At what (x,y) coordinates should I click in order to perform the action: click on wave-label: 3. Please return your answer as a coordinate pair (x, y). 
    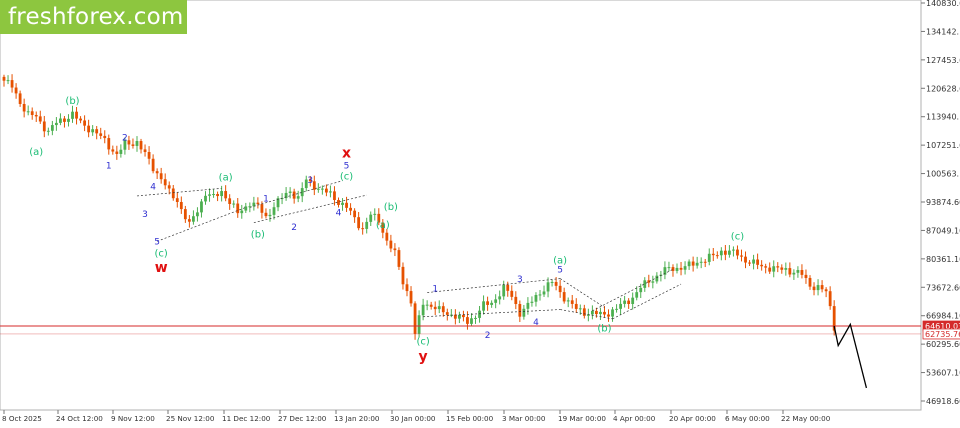
    Looking at the image, I should click on (520, 280).